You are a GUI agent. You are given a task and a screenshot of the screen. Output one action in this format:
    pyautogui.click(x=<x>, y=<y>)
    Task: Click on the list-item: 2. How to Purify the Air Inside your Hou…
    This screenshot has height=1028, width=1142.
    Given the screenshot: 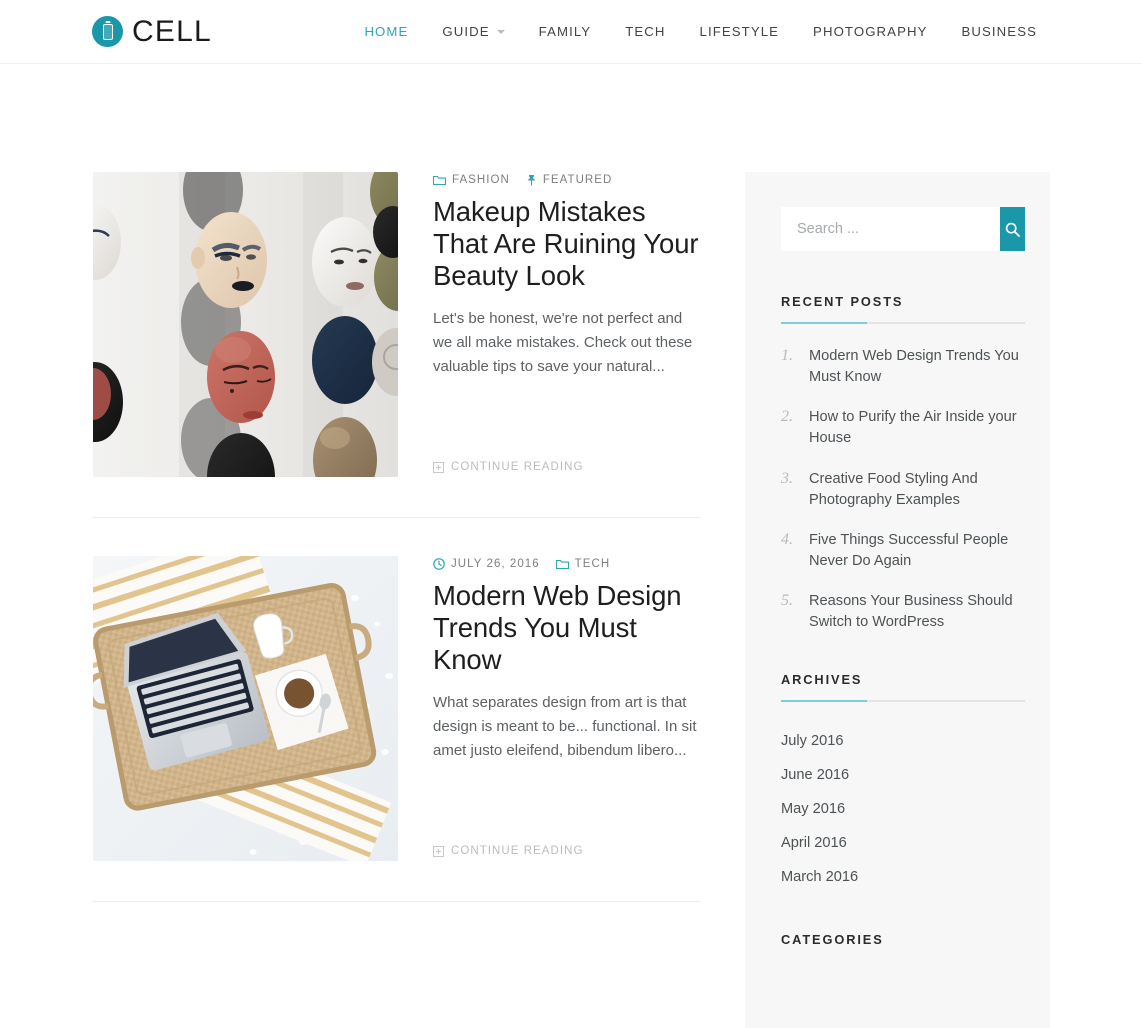 What is the action you would take?
    pyautogui.click(x=903, y=428)
    